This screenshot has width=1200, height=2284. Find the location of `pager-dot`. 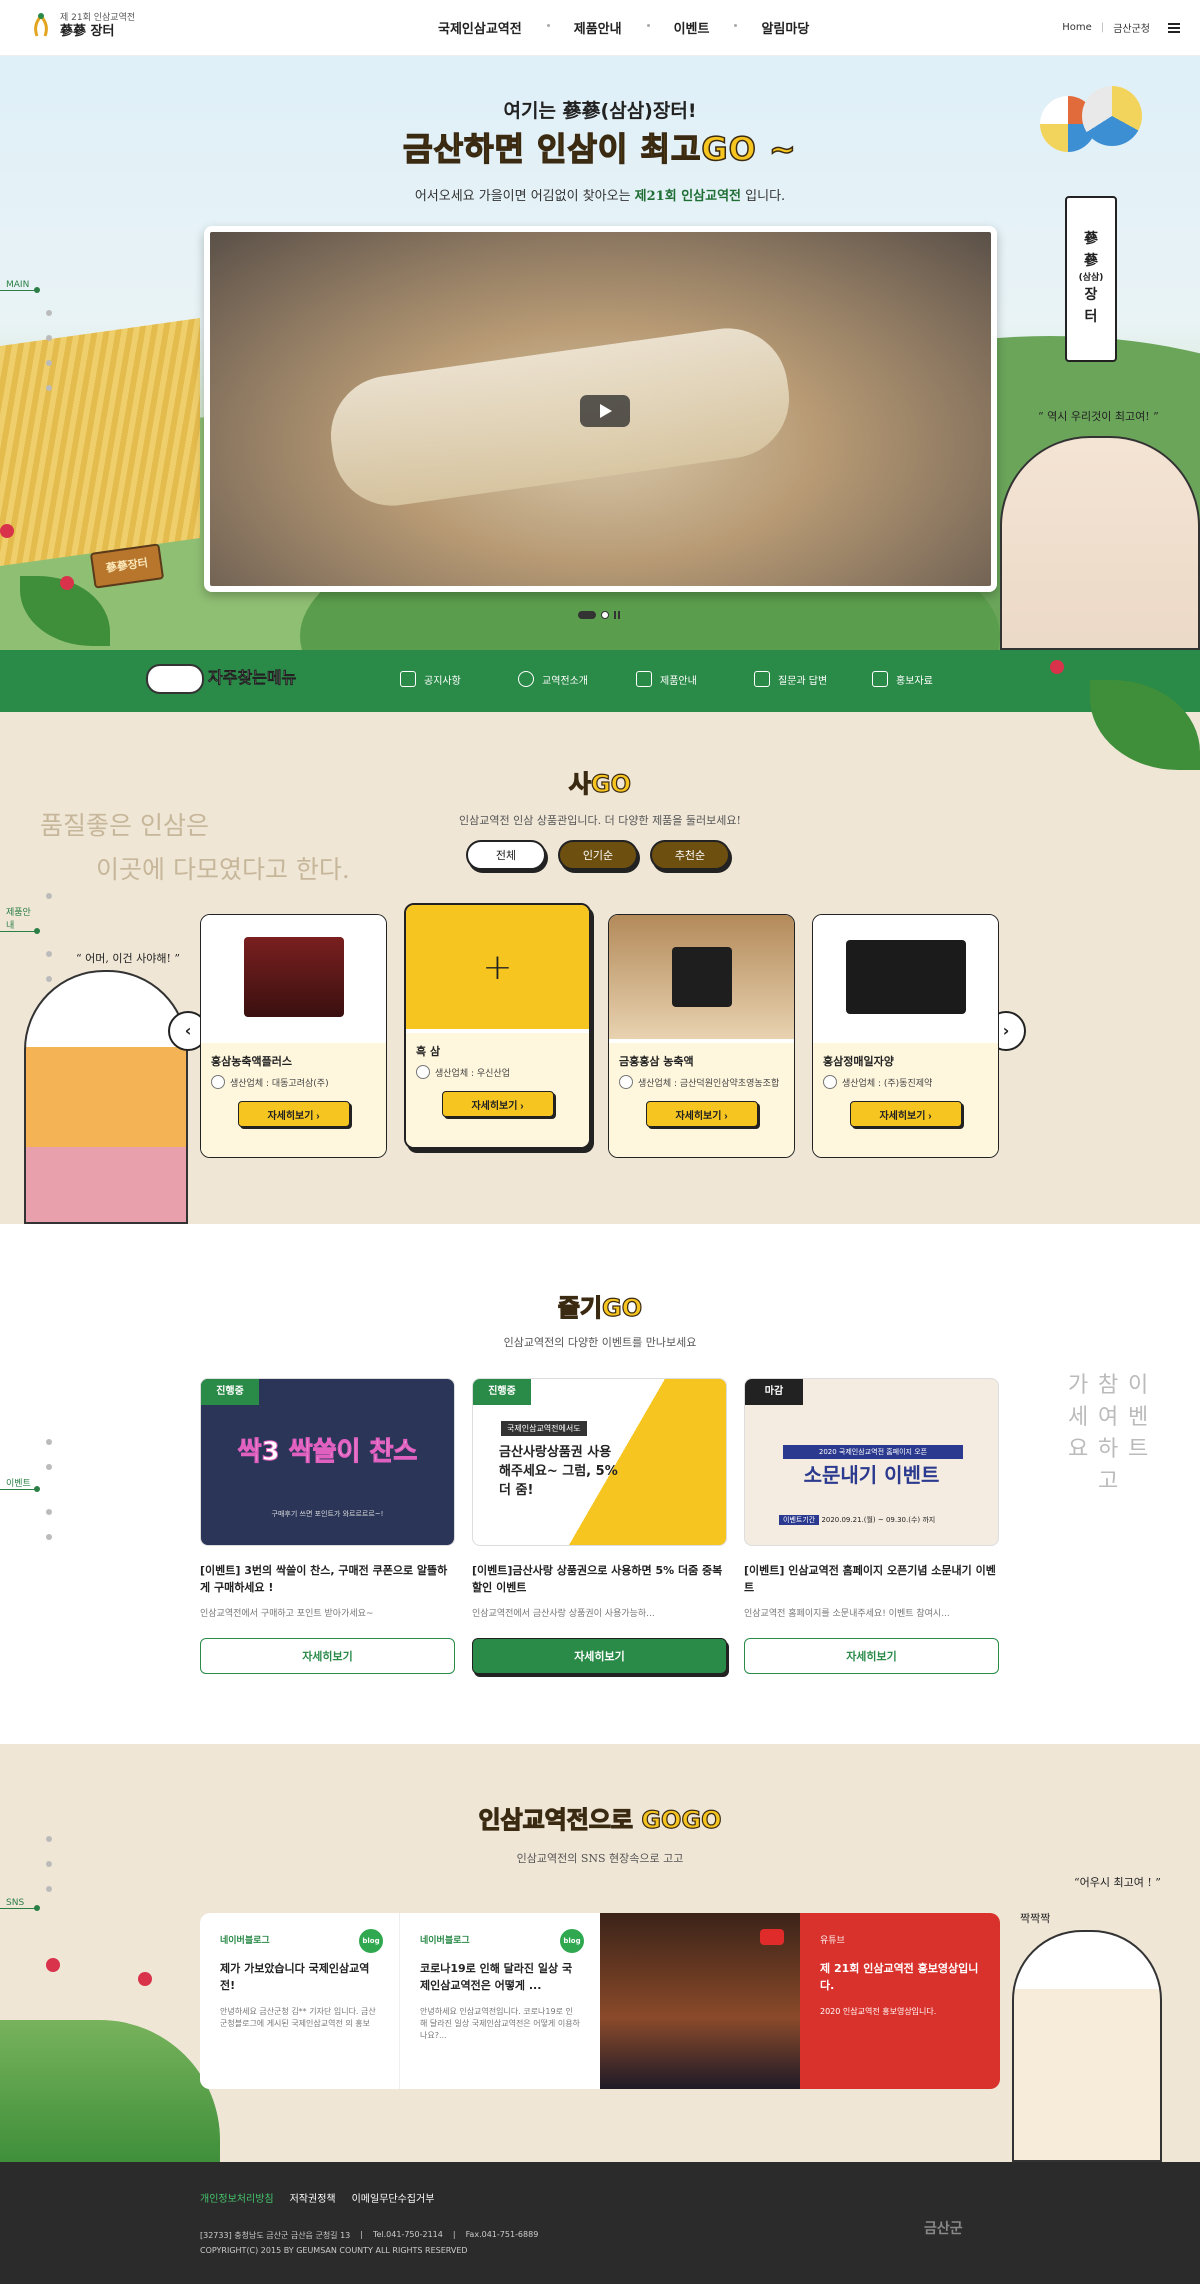

pager-dot is located at coordinates (605, 615).